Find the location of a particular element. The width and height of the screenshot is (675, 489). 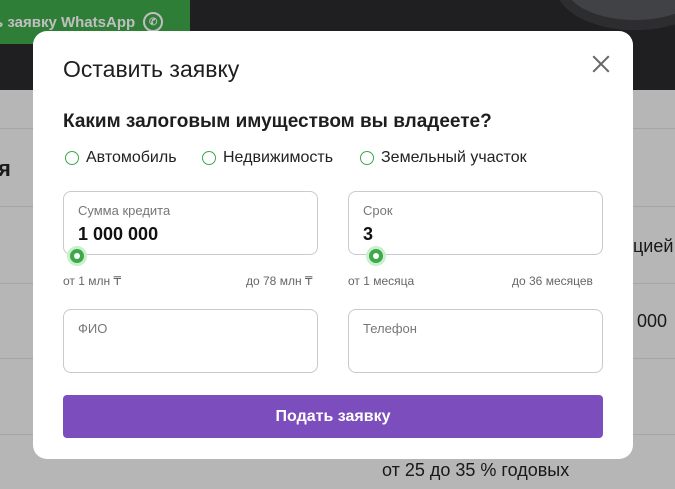

phone-label: Телефон is located at coordinates (390, 328).